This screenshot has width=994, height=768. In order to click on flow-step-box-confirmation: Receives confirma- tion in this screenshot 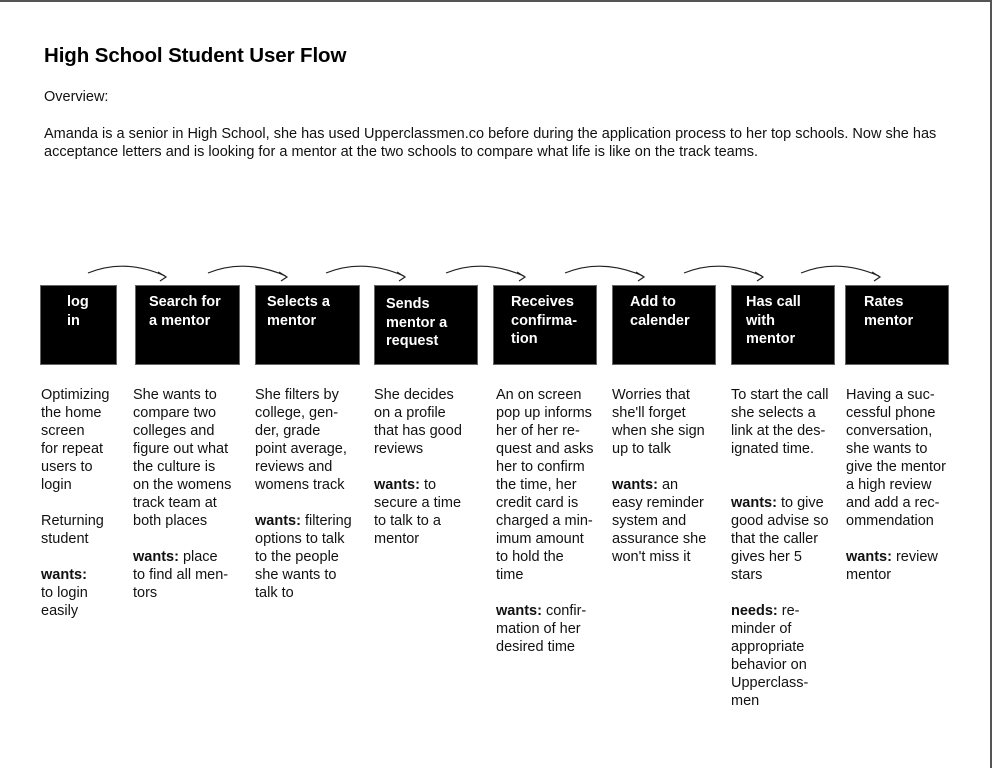, I will do `click(545, 325)`.